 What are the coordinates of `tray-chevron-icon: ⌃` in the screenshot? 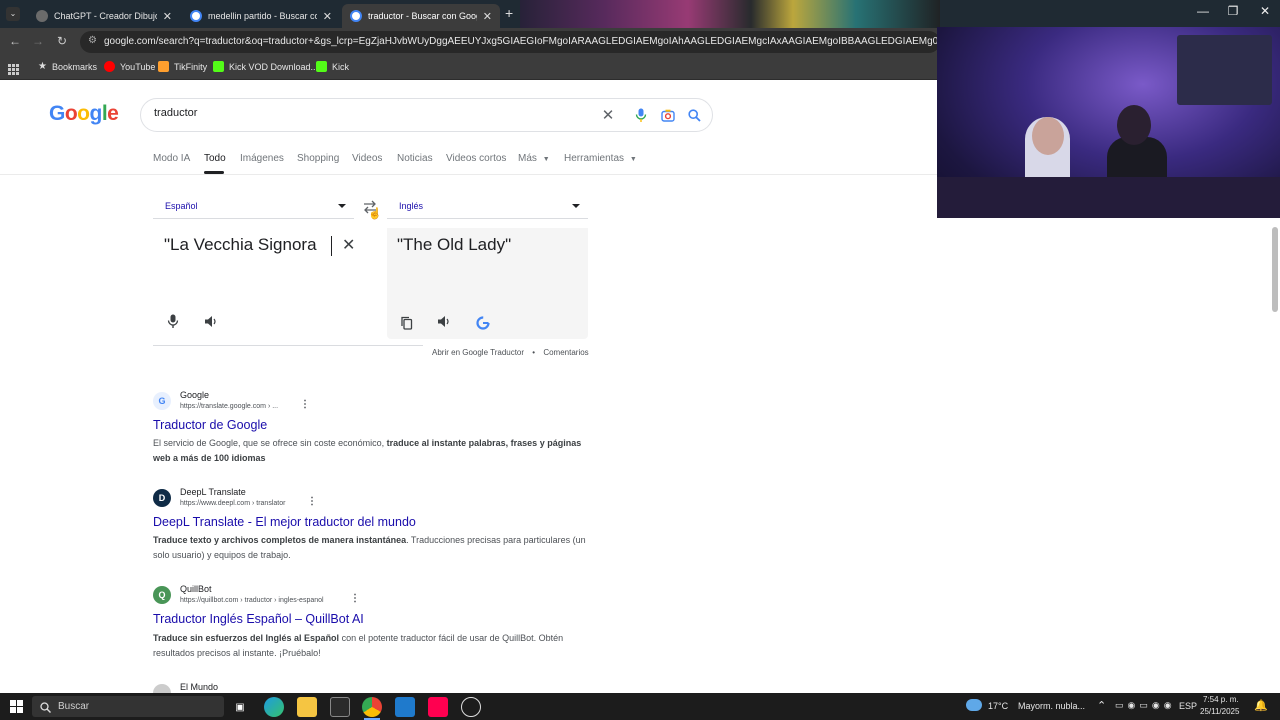 It's located at (1101, 705).